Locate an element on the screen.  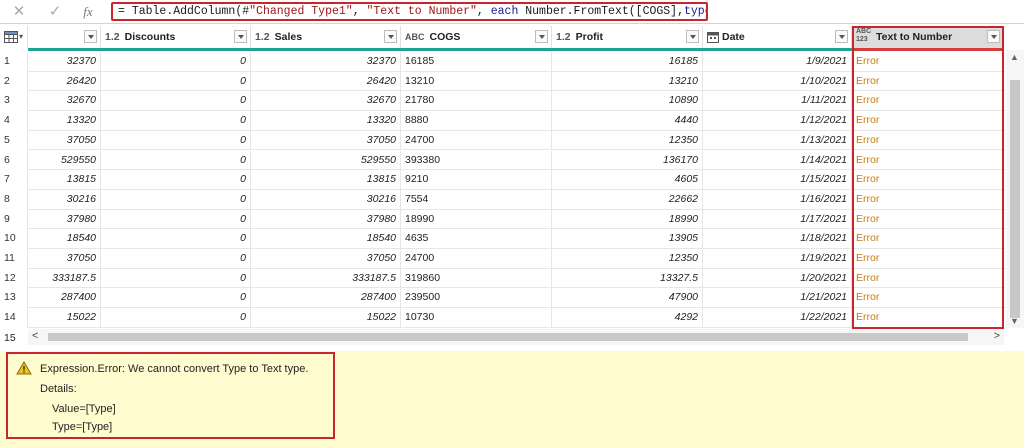
date-cell: 1/9/2021 is located at coordinates (777, 62).